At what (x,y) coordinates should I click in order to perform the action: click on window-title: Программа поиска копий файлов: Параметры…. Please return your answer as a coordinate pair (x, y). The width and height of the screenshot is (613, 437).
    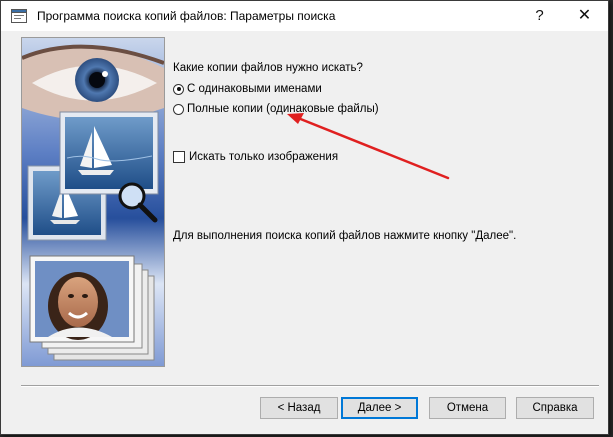
    Looking at the image, I should click on (186, 16).